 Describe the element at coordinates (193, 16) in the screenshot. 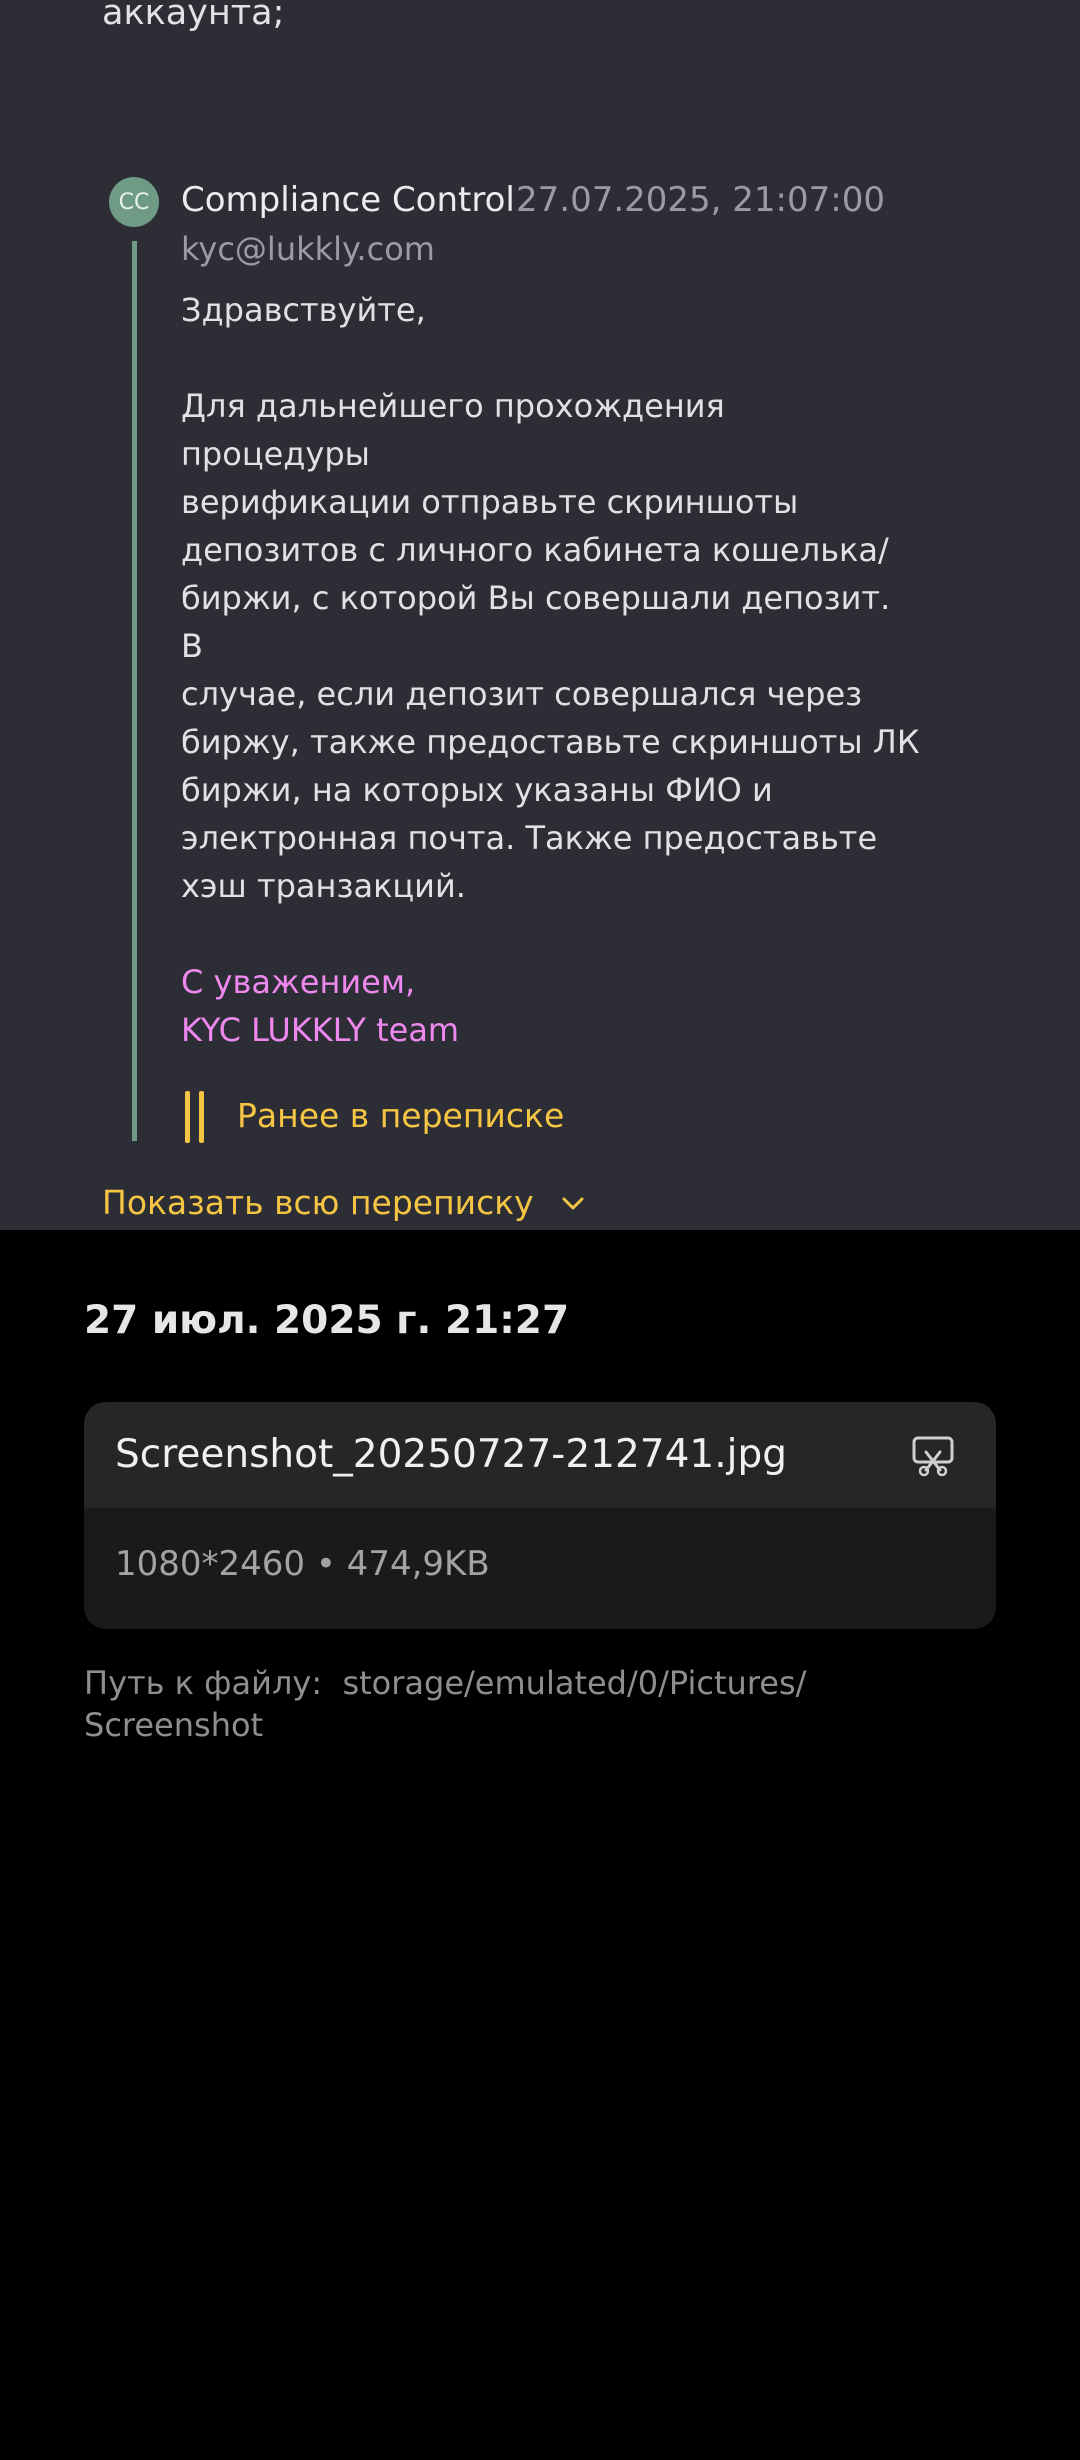

I see `previous-message-tail: аккаунта;` at that location.